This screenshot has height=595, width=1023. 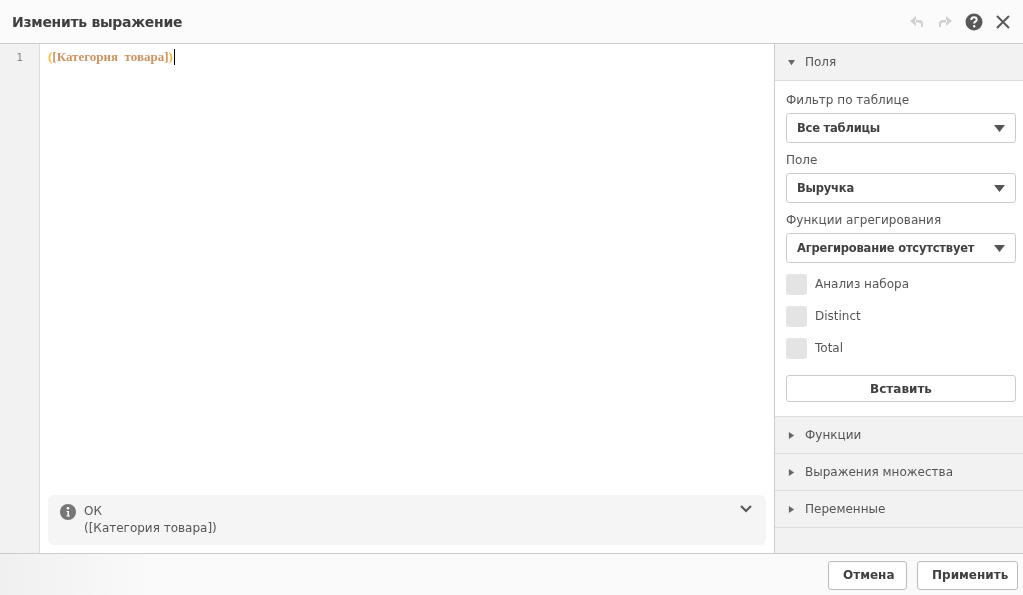 What do you see at coordinates (967, 575) in the screenshot?
I see `apply-button: Применить` at bounding box center [967, 575].